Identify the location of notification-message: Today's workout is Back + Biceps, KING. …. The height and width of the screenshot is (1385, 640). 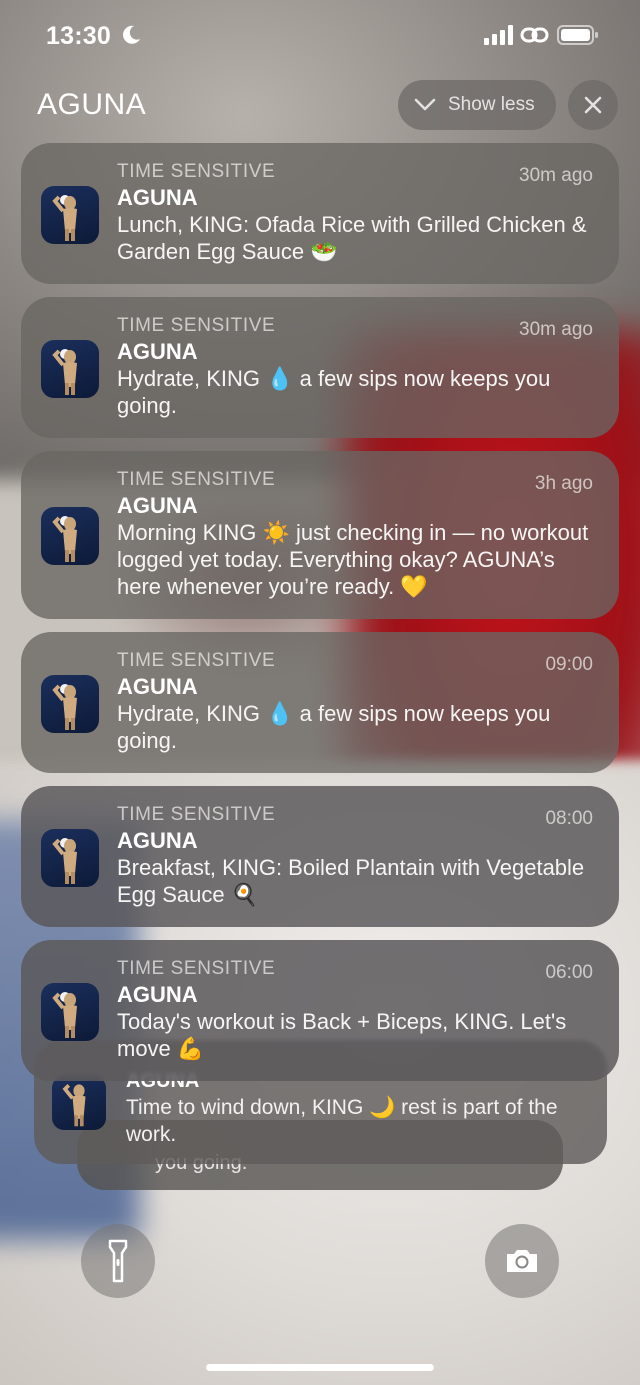
(342, 1035).